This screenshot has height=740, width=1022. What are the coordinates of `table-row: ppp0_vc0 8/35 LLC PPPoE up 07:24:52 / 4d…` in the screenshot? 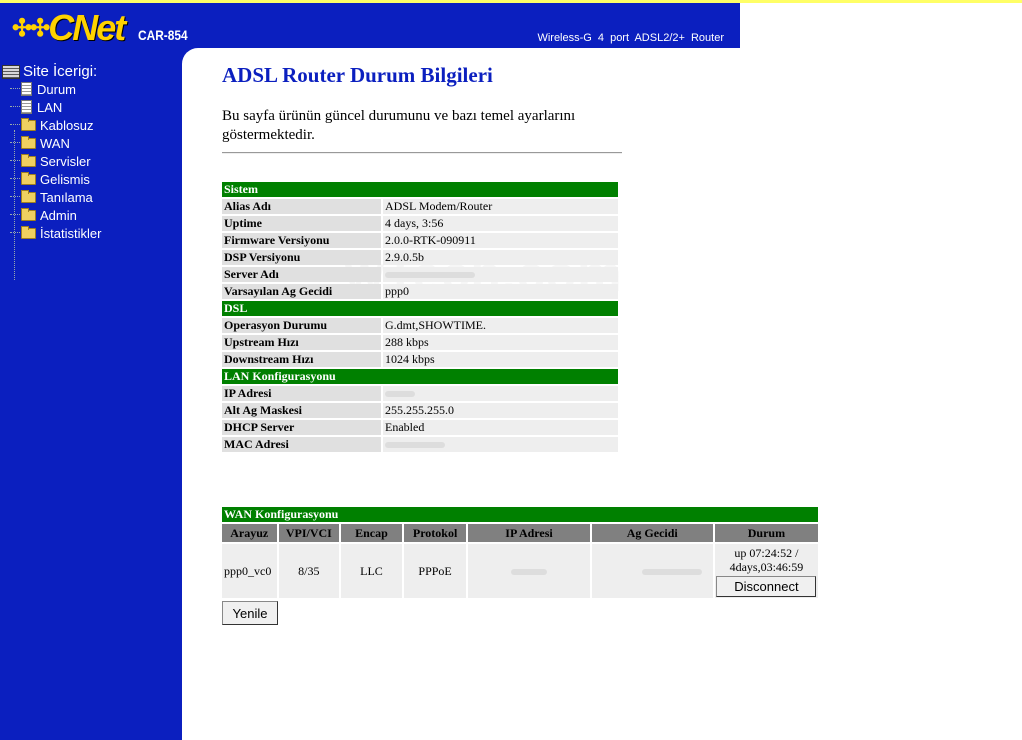 It's located at (520, 571).